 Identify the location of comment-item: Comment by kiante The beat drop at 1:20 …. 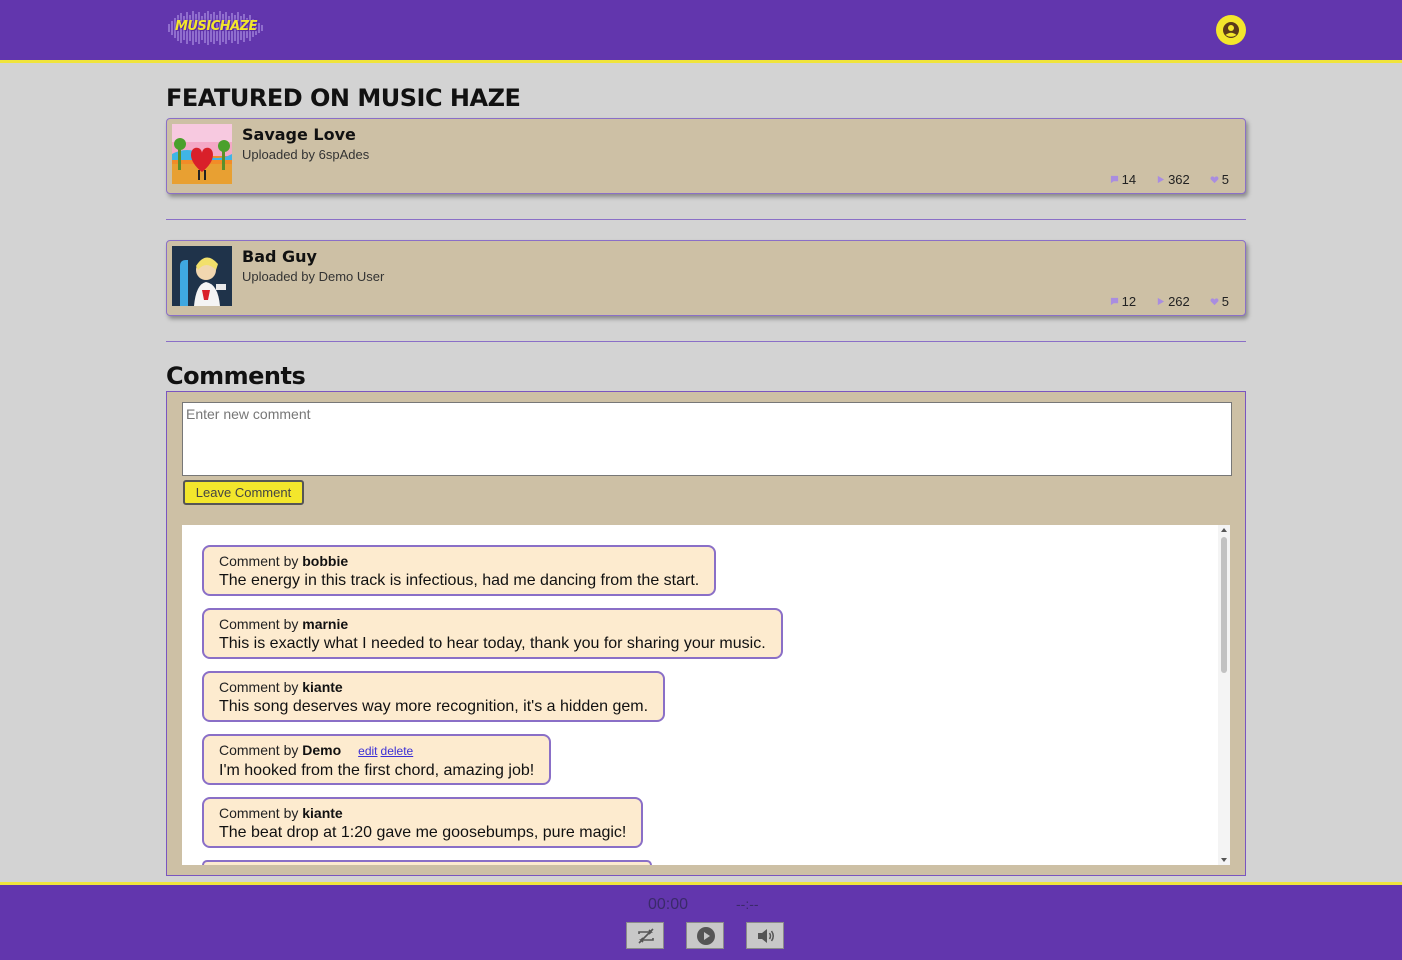
(423, 822).